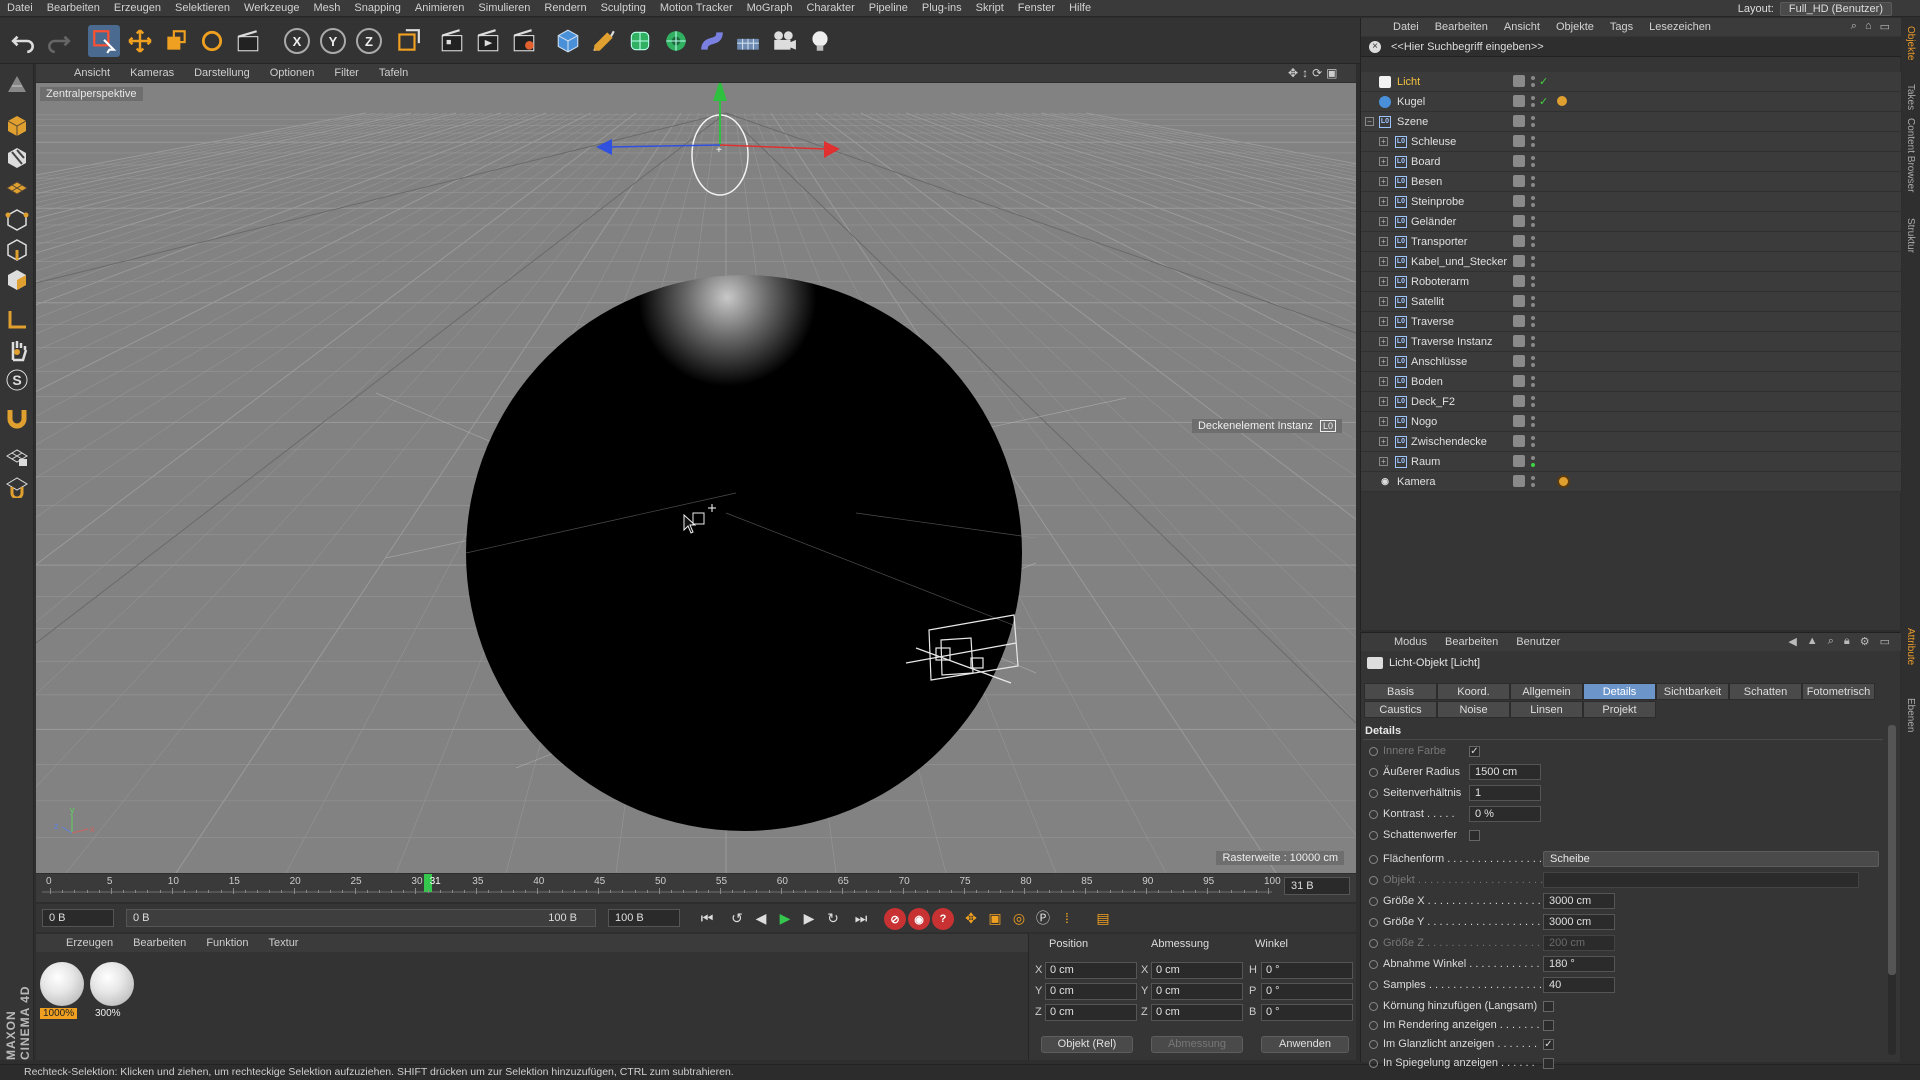 Image resolution: width=1920 pixels, height=1080 pixels. What do you see at coordinates (1563, 481) in the screenshot?
I see `protection-tag-icon` at bounding box center [1563, 481].